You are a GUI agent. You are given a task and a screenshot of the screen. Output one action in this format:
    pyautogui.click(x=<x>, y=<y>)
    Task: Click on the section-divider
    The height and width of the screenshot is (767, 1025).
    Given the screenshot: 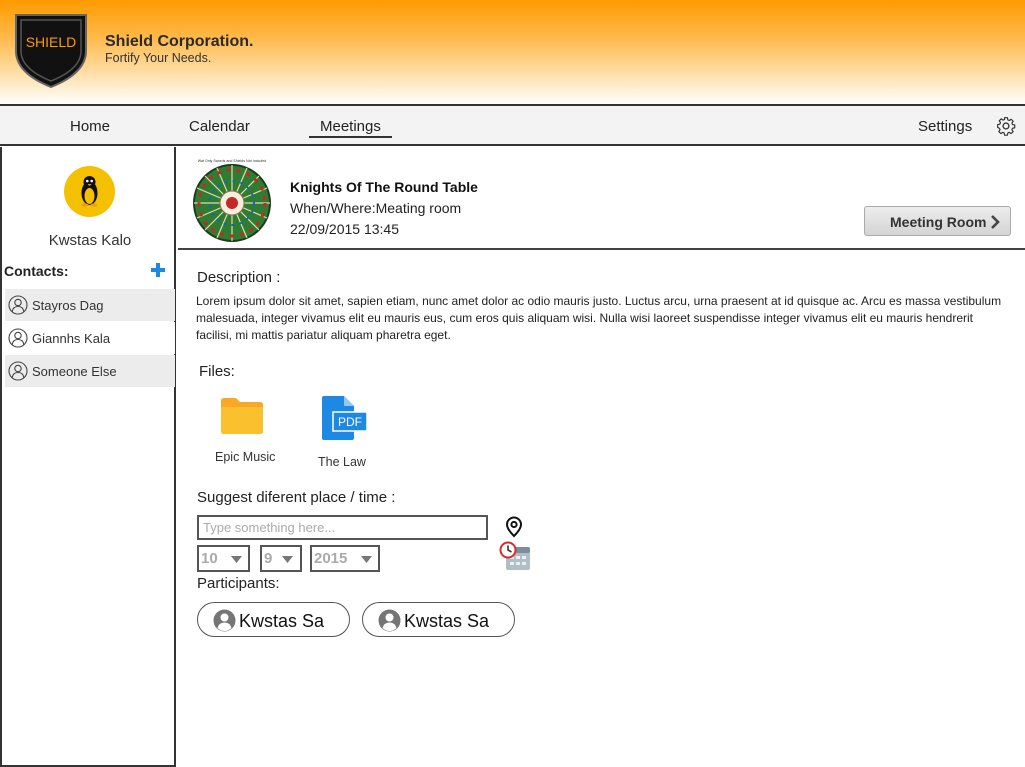 What is the action you would take?
    pyautogui.click(x=601, y=249)
    